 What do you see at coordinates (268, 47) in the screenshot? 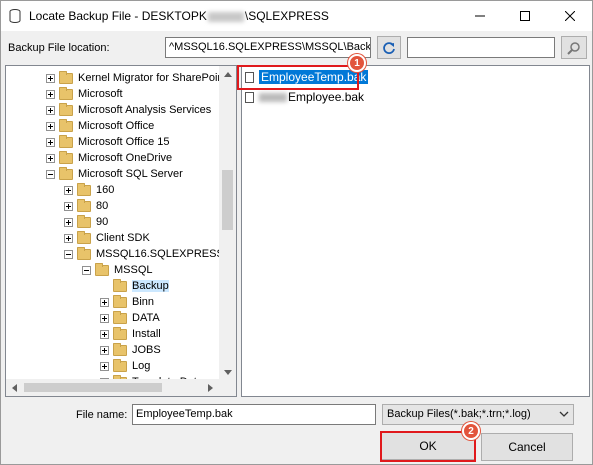
I see `backup-location-input: ^MSSQL16.SQLEXPRESS\MSSQL\Backup` at bounding box center [268, 47].